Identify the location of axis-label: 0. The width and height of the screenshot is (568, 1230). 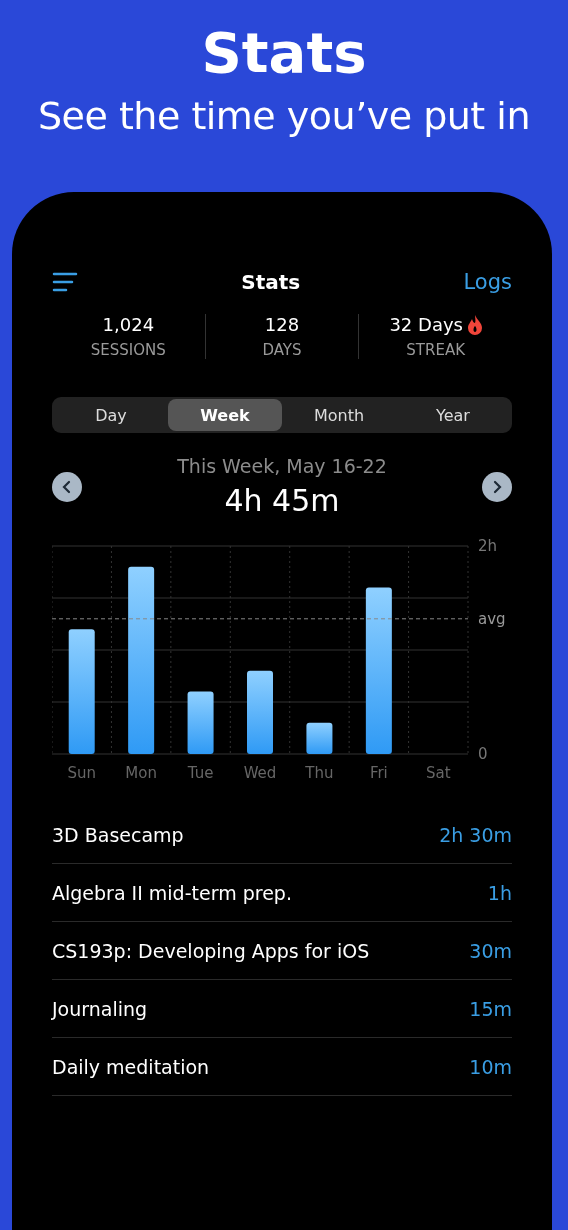
(483, 754).